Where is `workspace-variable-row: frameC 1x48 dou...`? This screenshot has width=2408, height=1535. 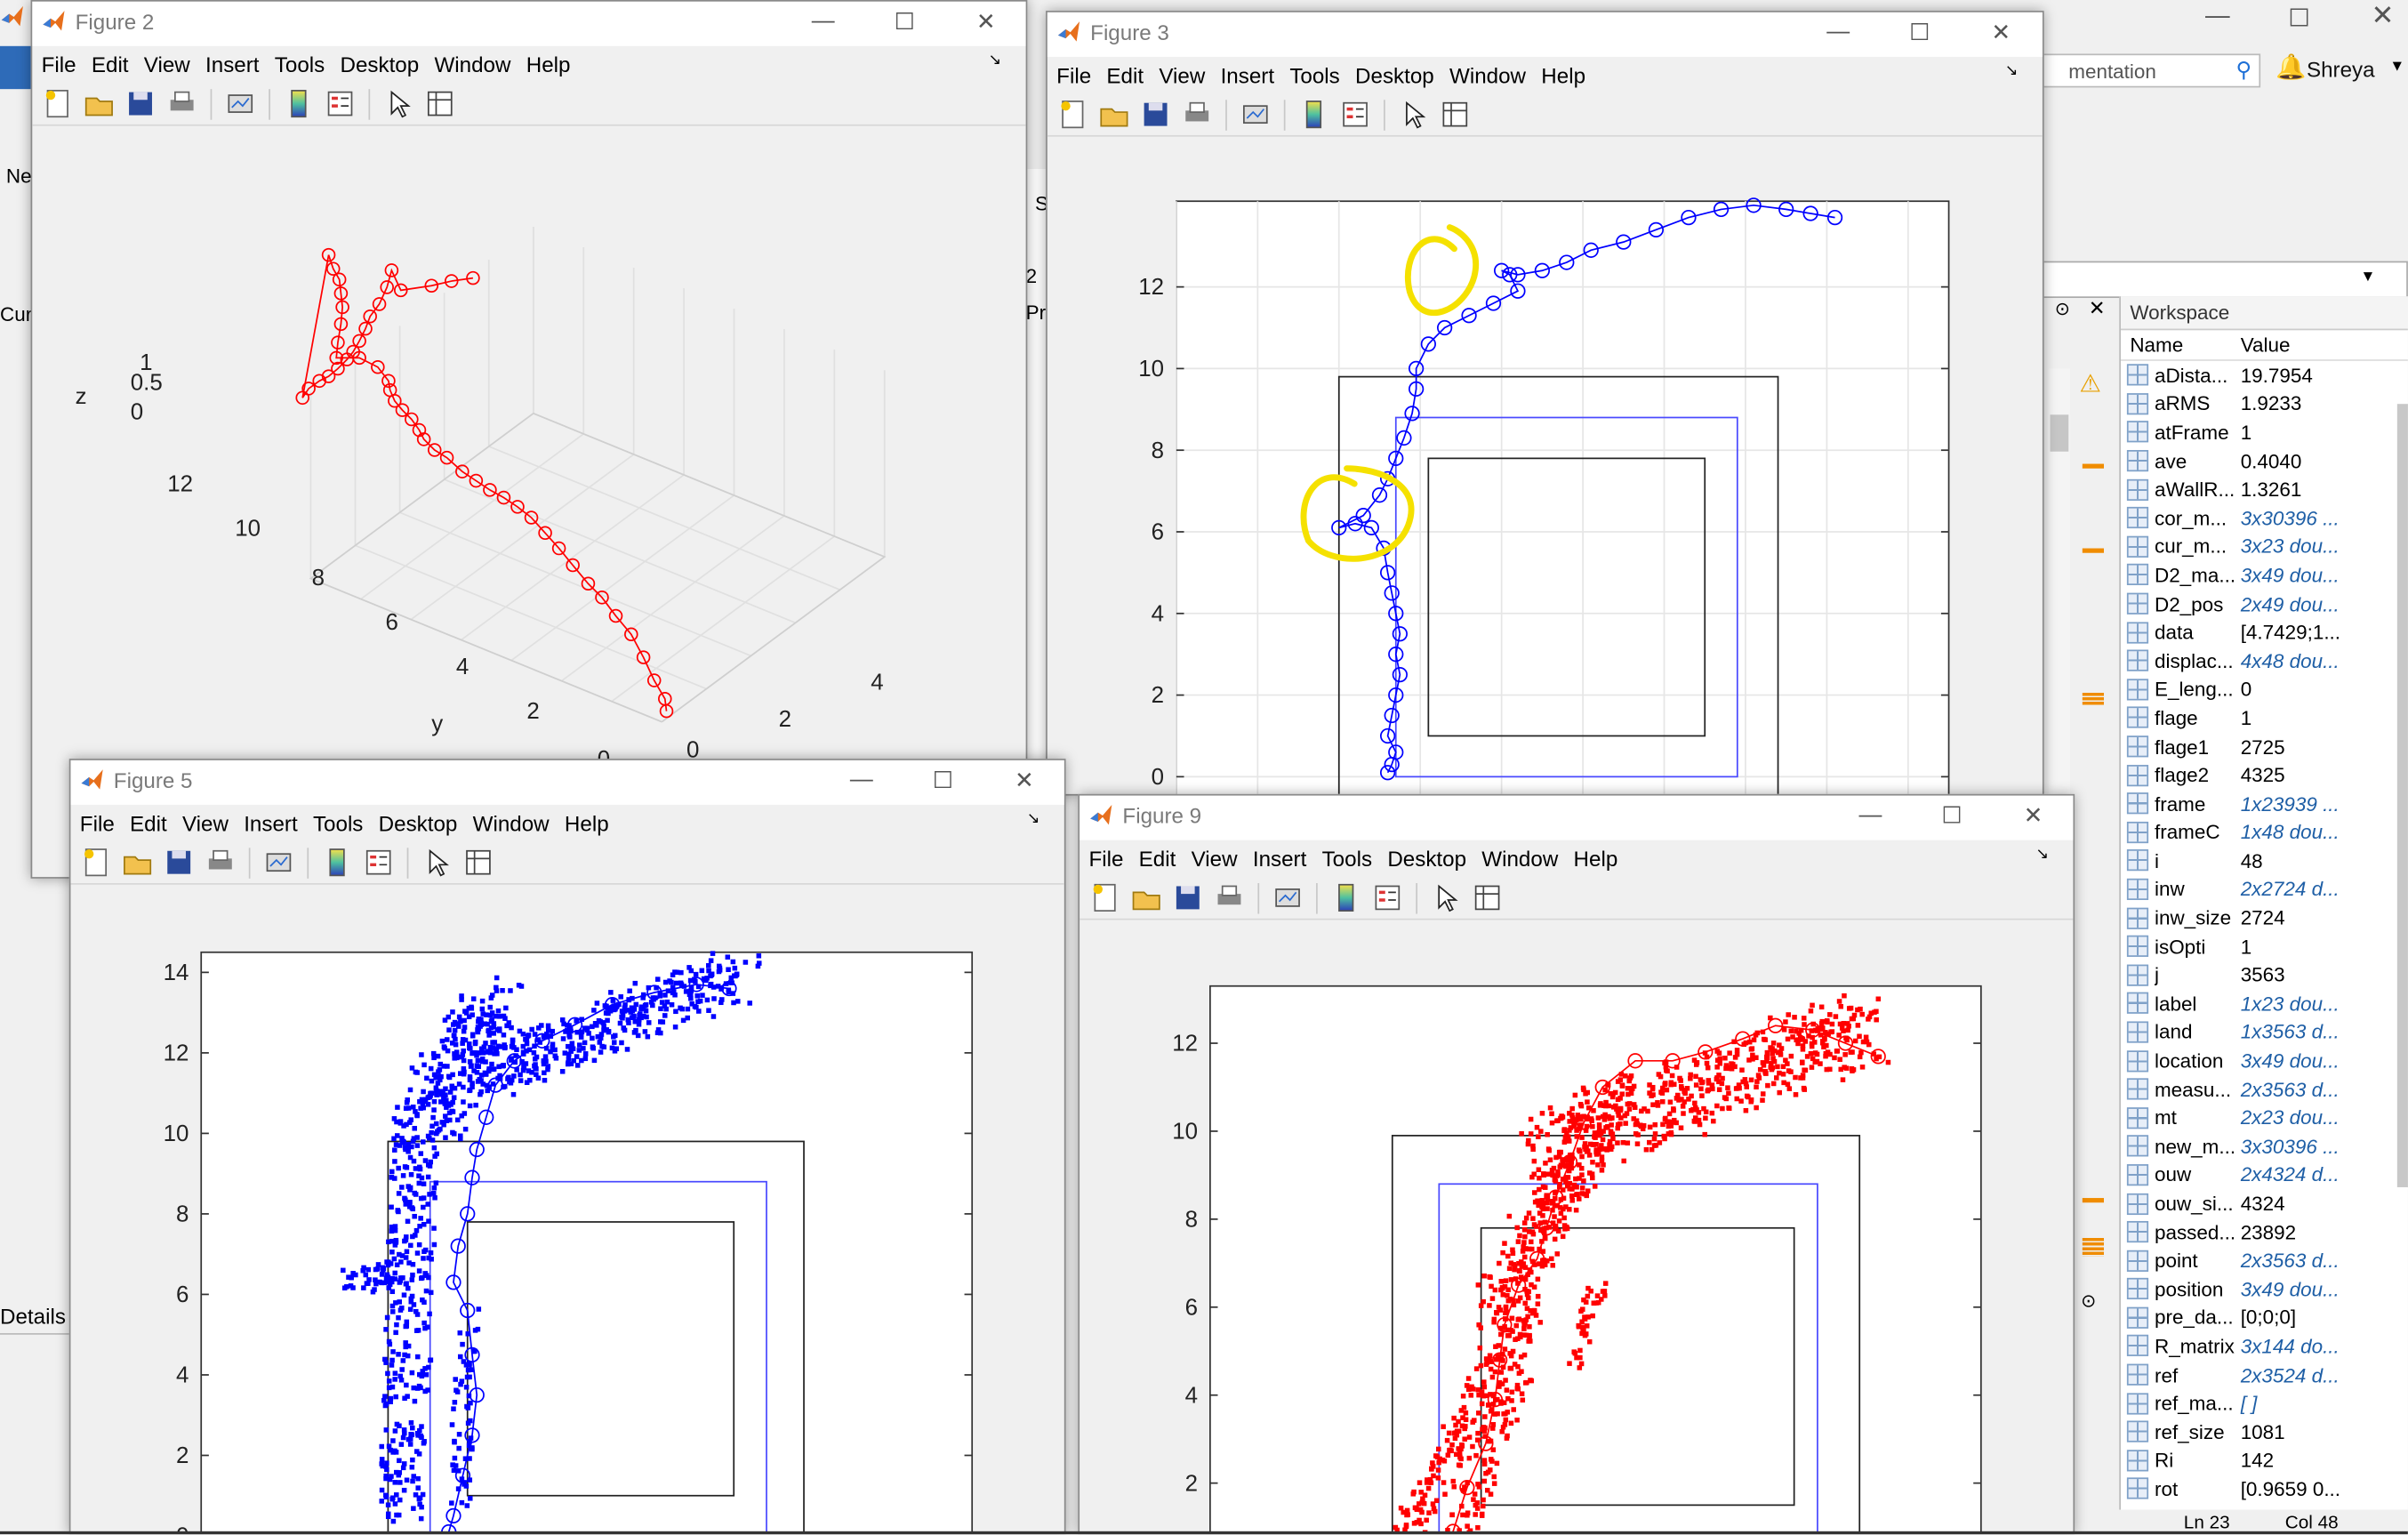 workspace-variable-row: frameC 1x48 dou... is located at coordinates (2265, 832).